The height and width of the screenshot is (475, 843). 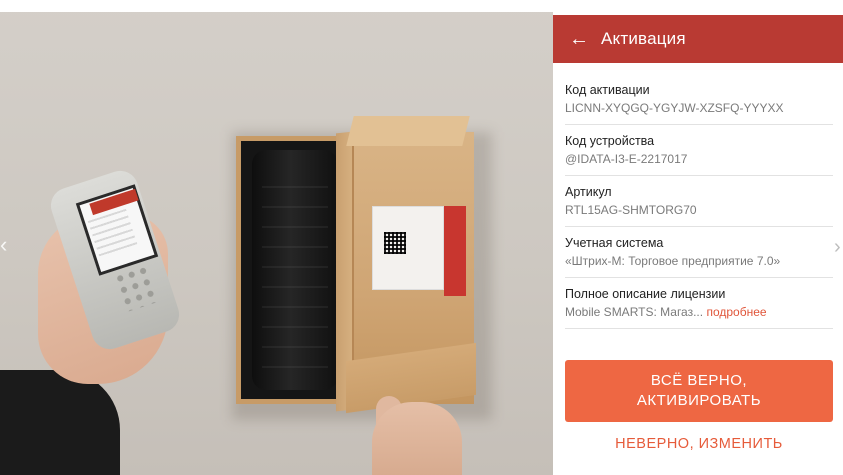 I want to click on qr-code-icon, so click(x=395, y=243).